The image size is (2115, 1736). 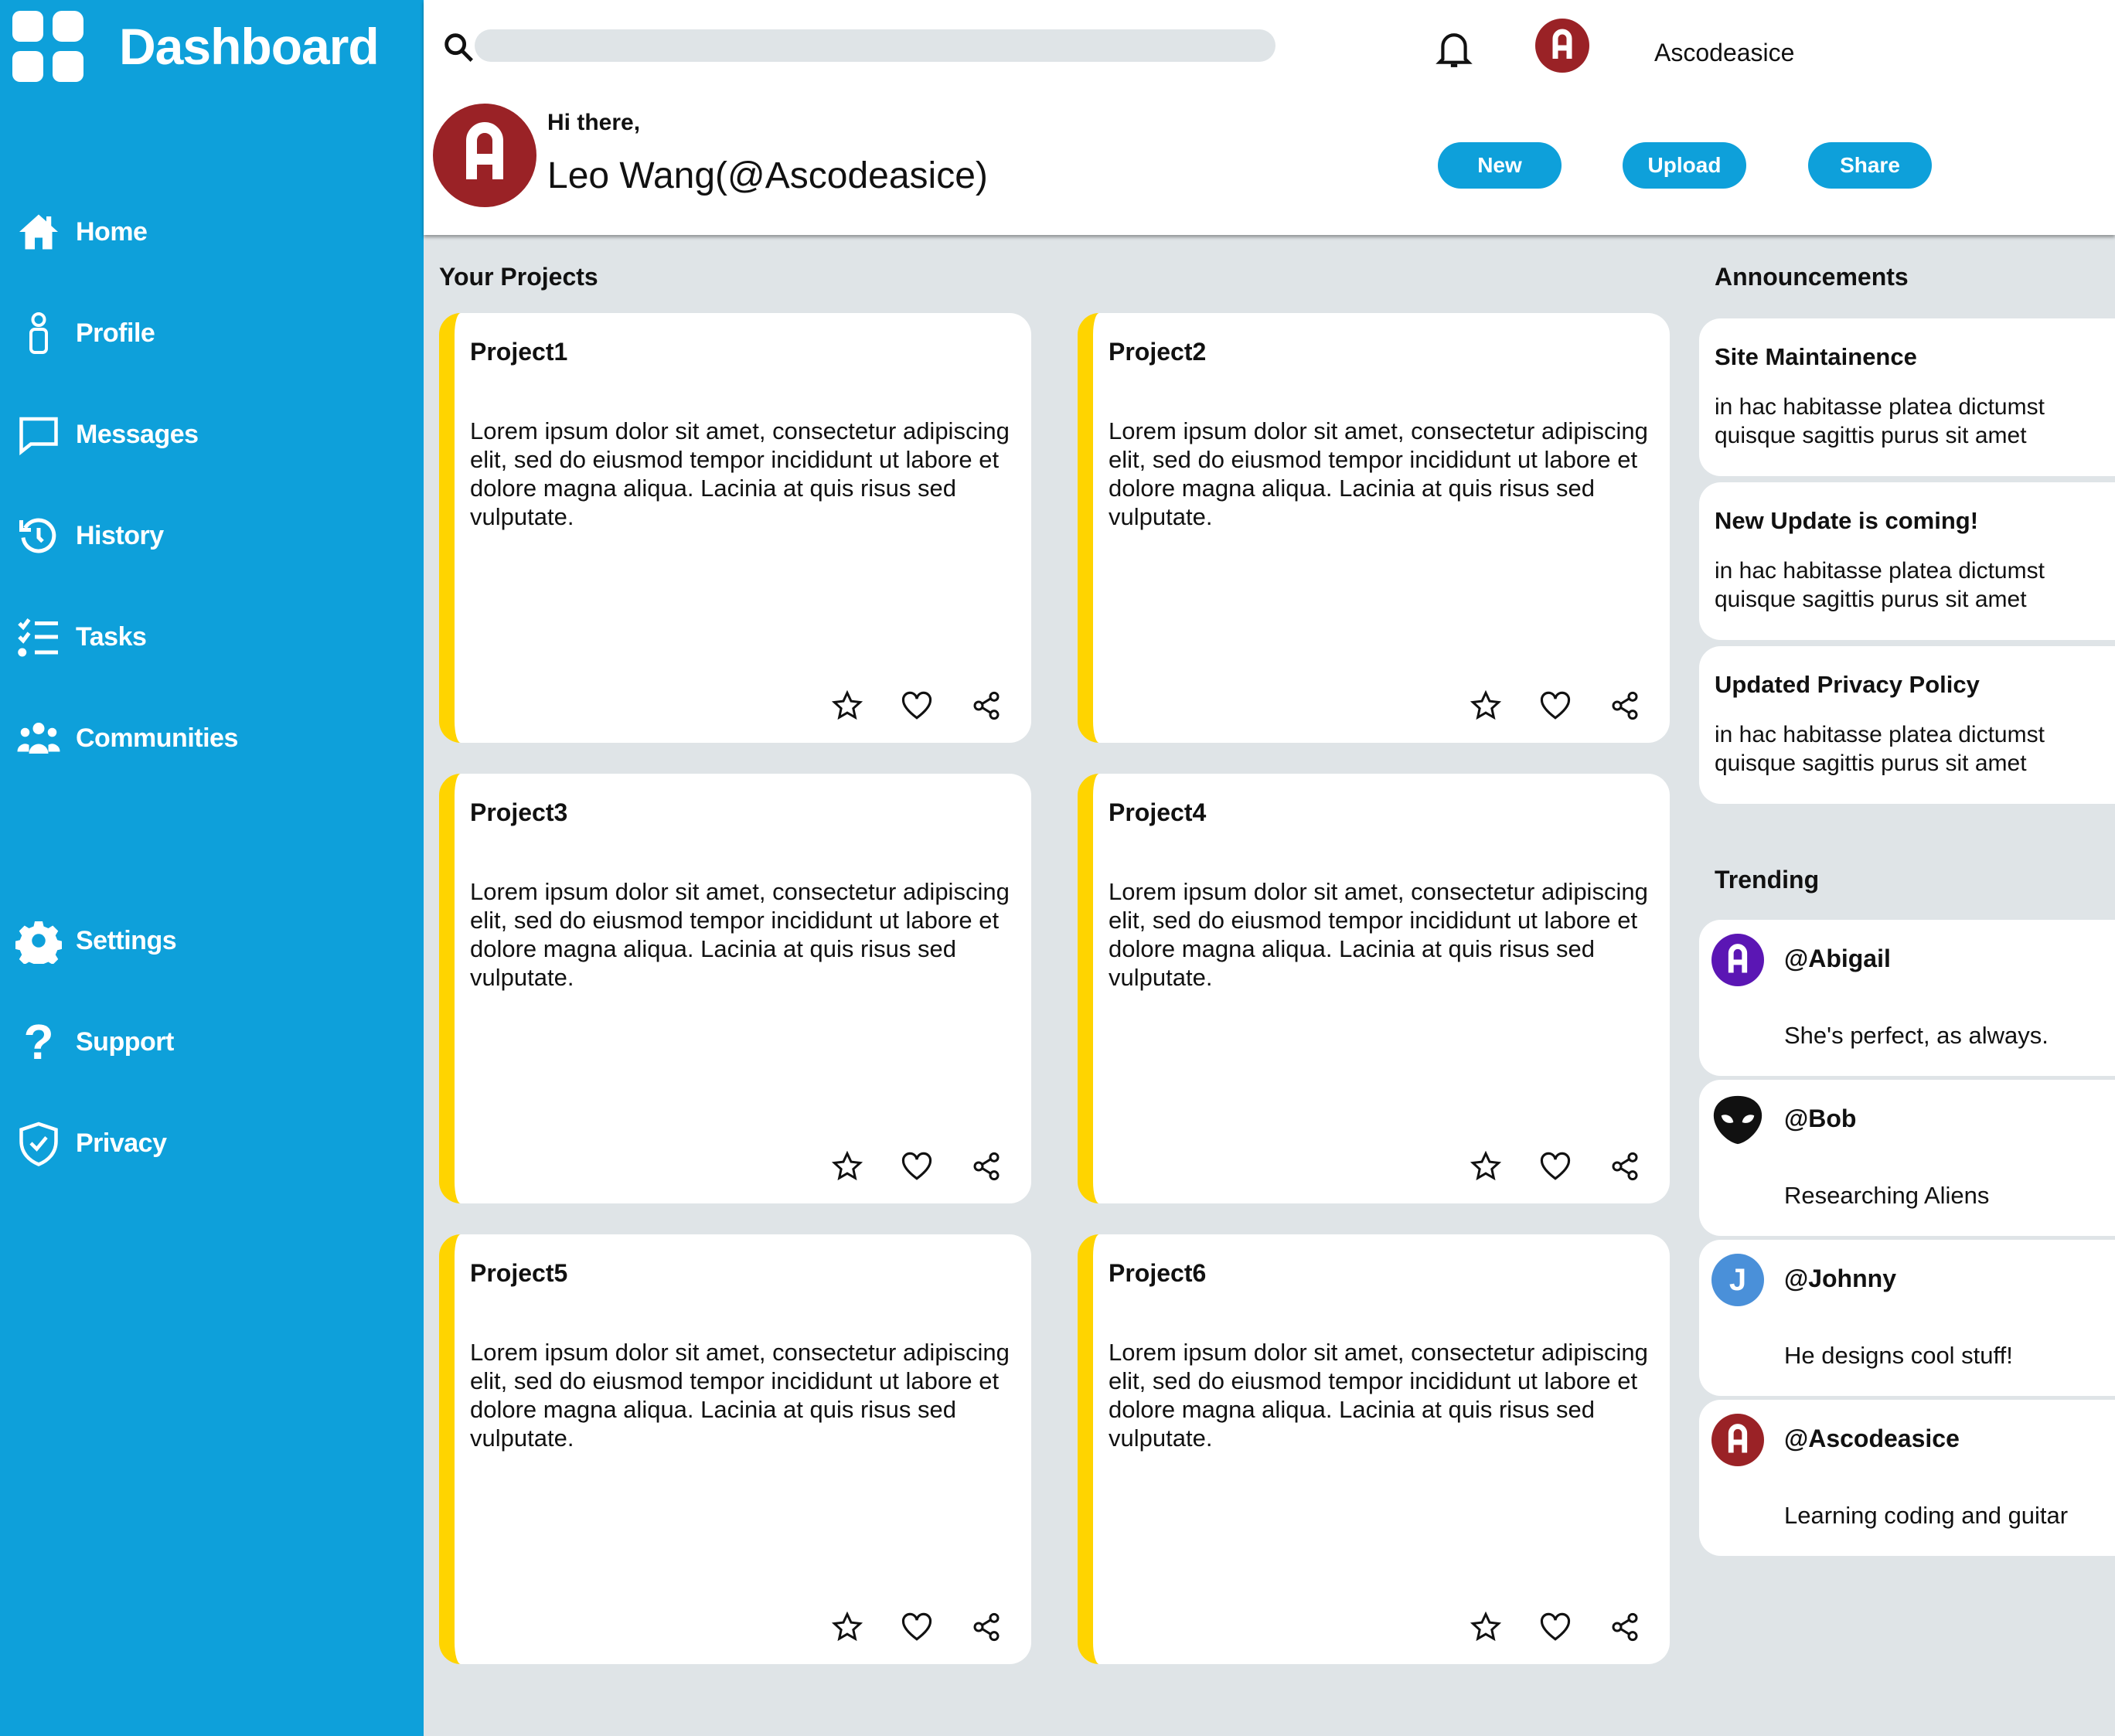 I want to click on avatar: J, so click(x=1738, y=1280).